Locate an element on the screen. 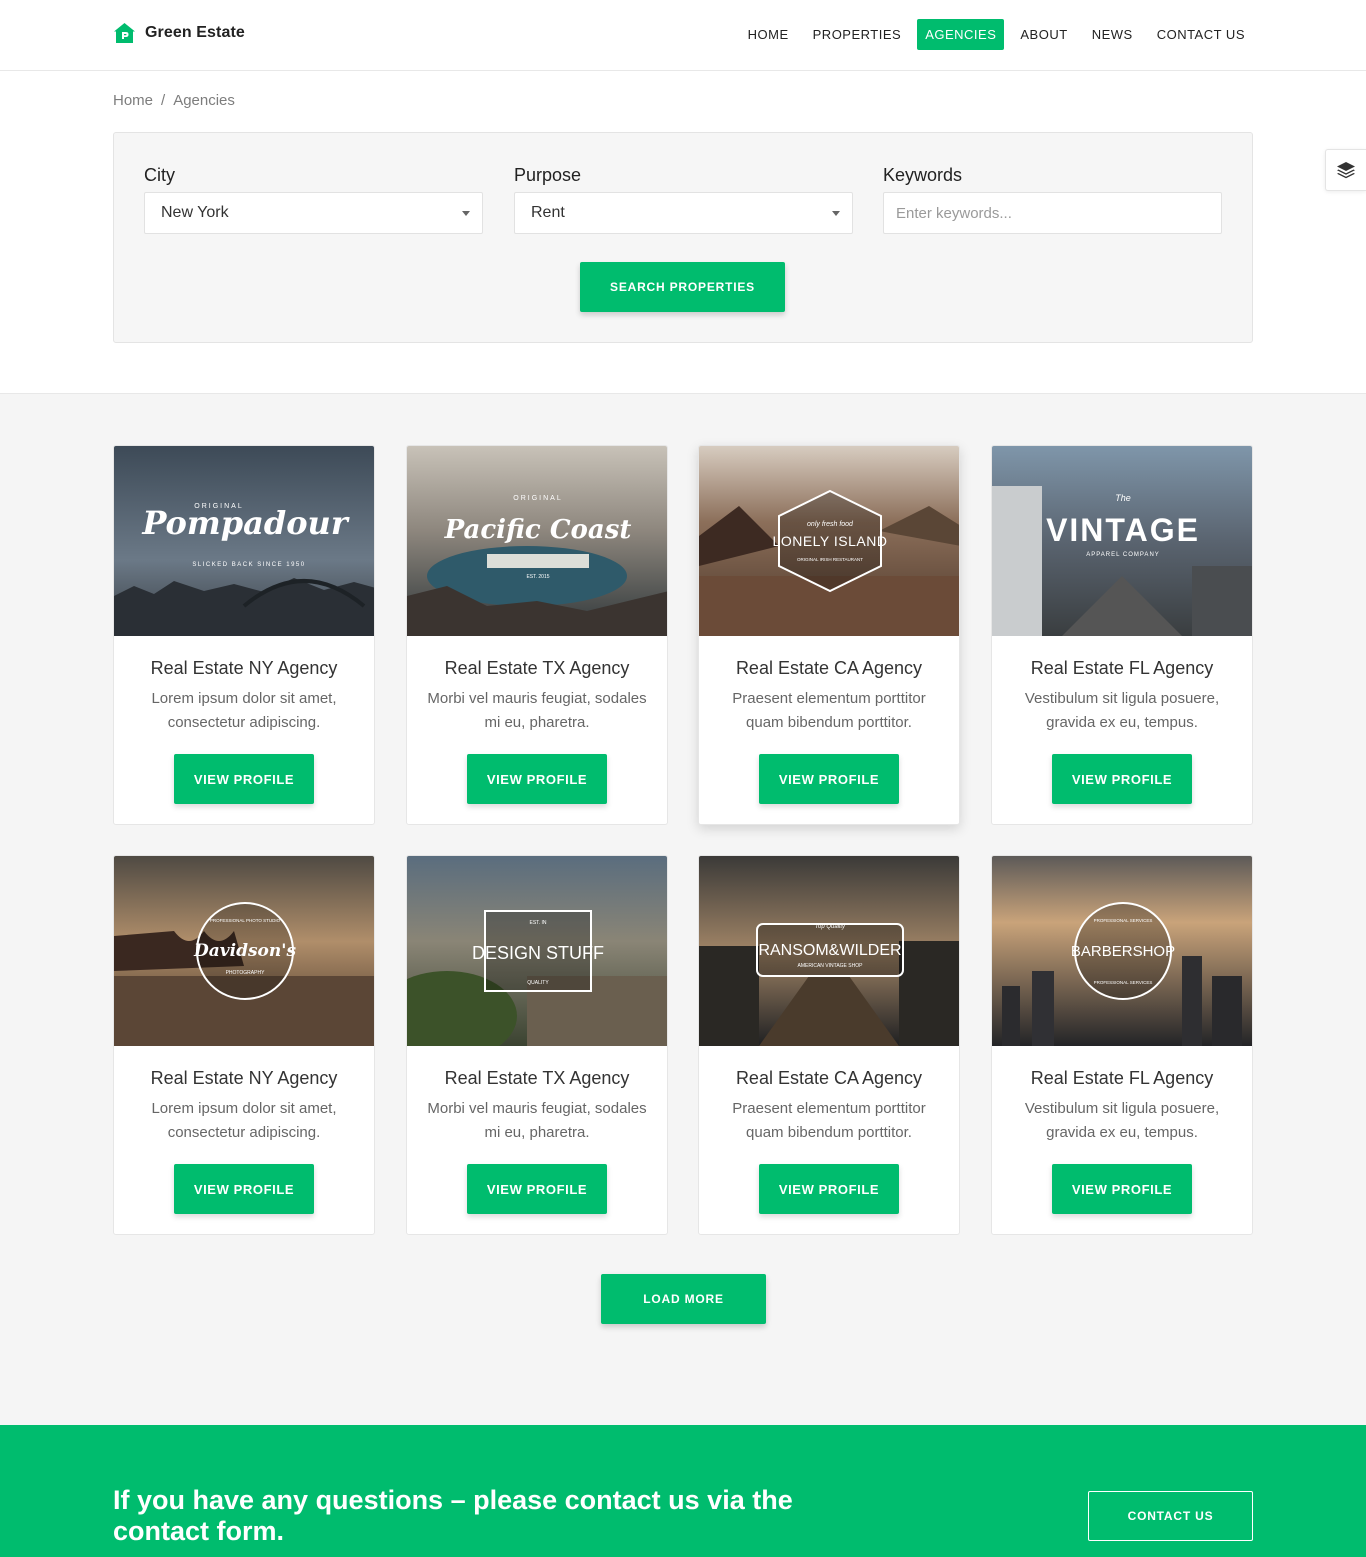 This screenshot has width=1366, height=1557. badge-top-text: The is located at coordinates (1123, 498).